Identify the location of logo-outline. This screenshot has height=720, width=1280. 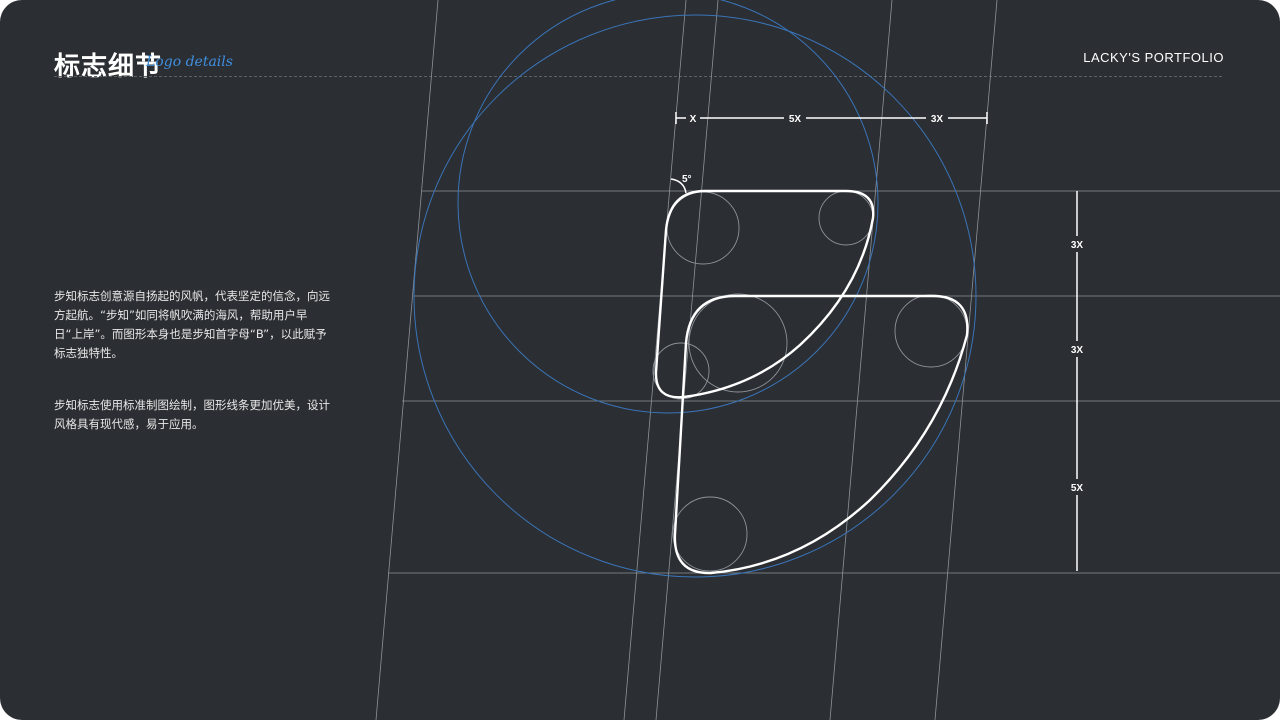
(811, 382).